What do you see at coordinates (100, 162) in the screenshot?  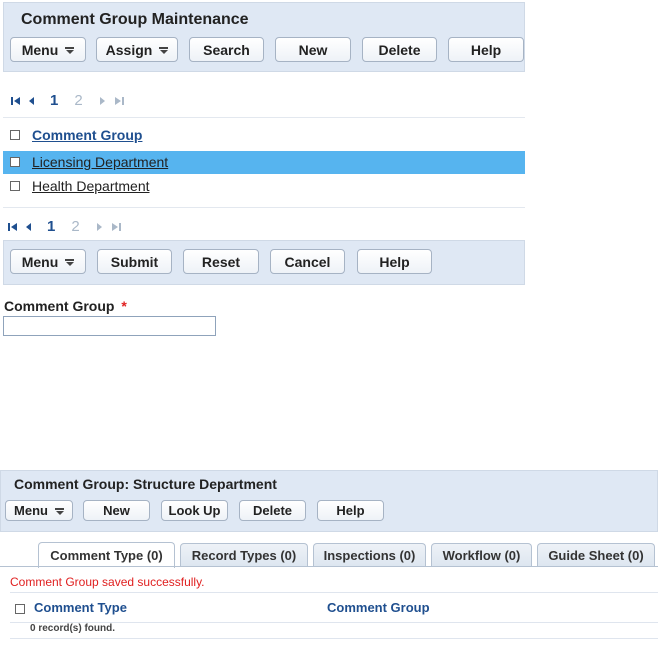 I see `row-link: Licensing Department` at bounding box center [100, 162].